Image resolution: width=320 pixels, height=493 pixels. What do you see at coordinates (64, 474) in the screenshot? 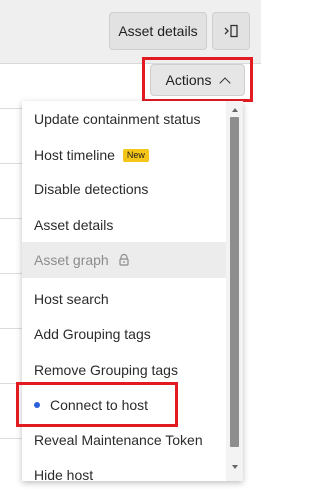
I see `menu-item-label: Hide host` at bounding box center [64, 474].